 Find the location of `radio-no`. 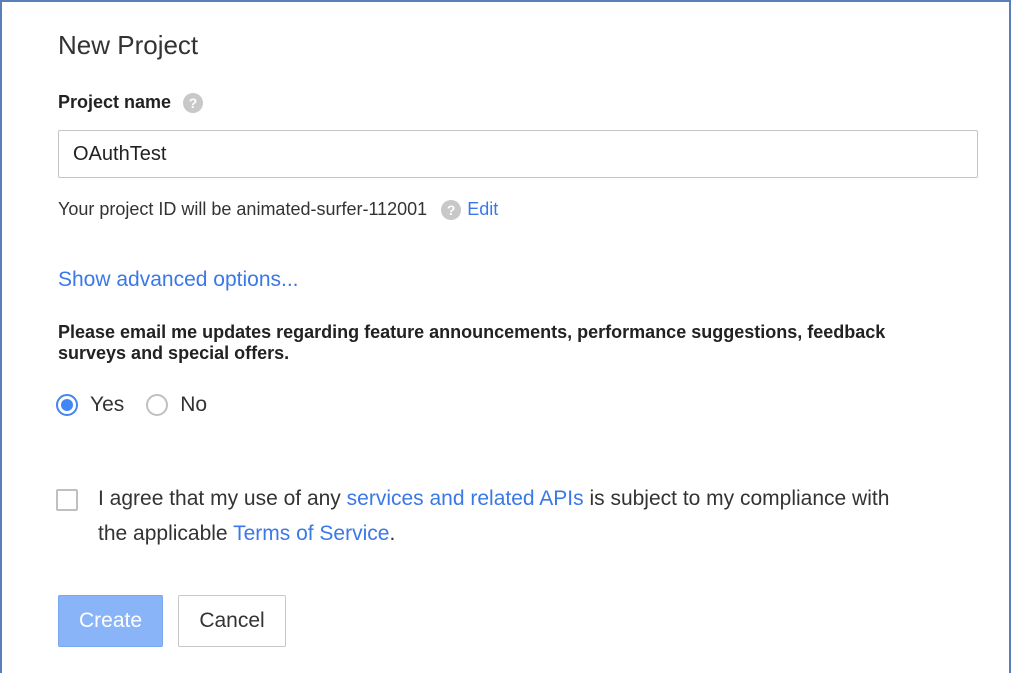

radio-no is located at coordinates (157, 405).